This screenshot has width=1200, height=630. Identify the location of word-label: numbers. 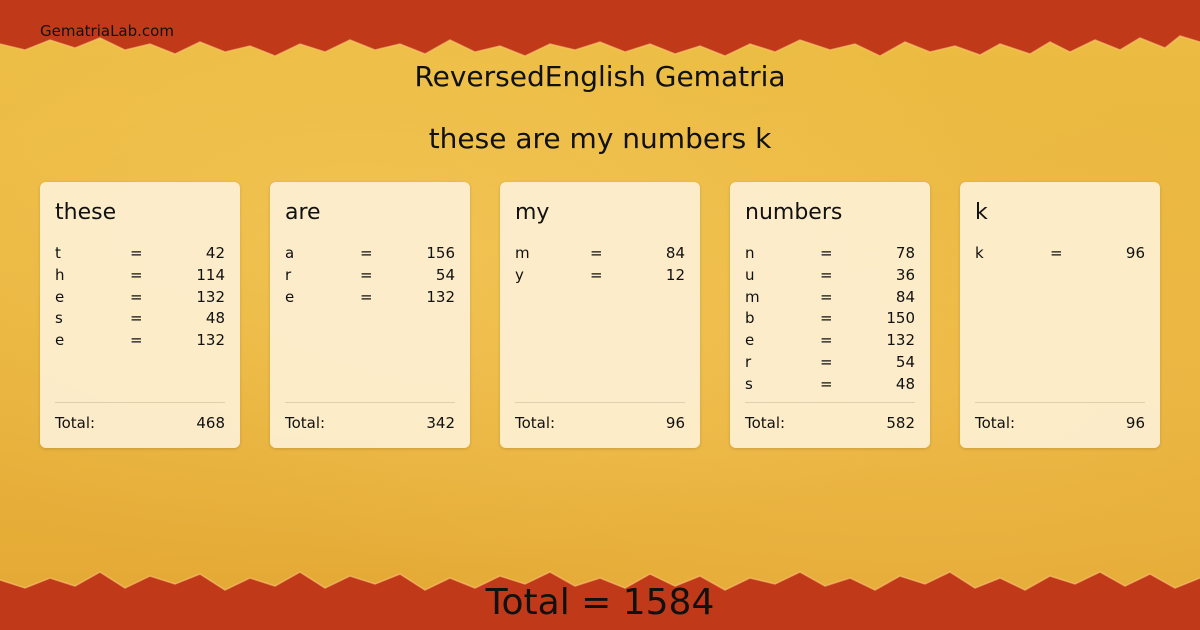
(794, 212).